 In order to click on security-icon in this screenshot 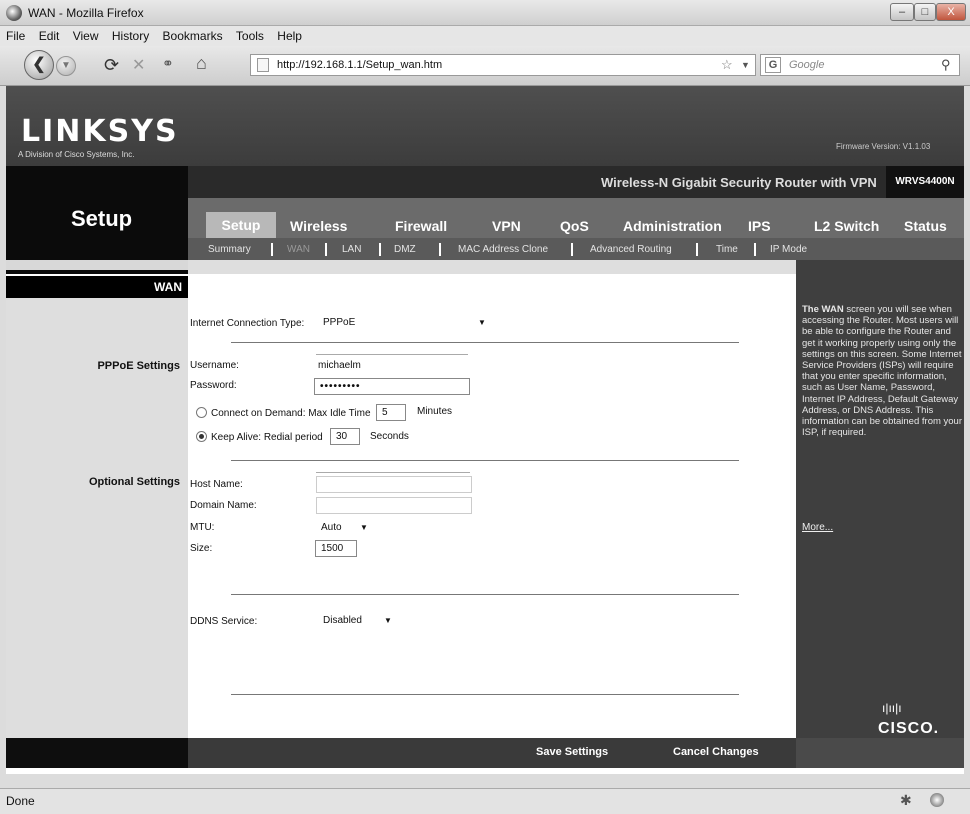, I will do `click(937, 800)`.